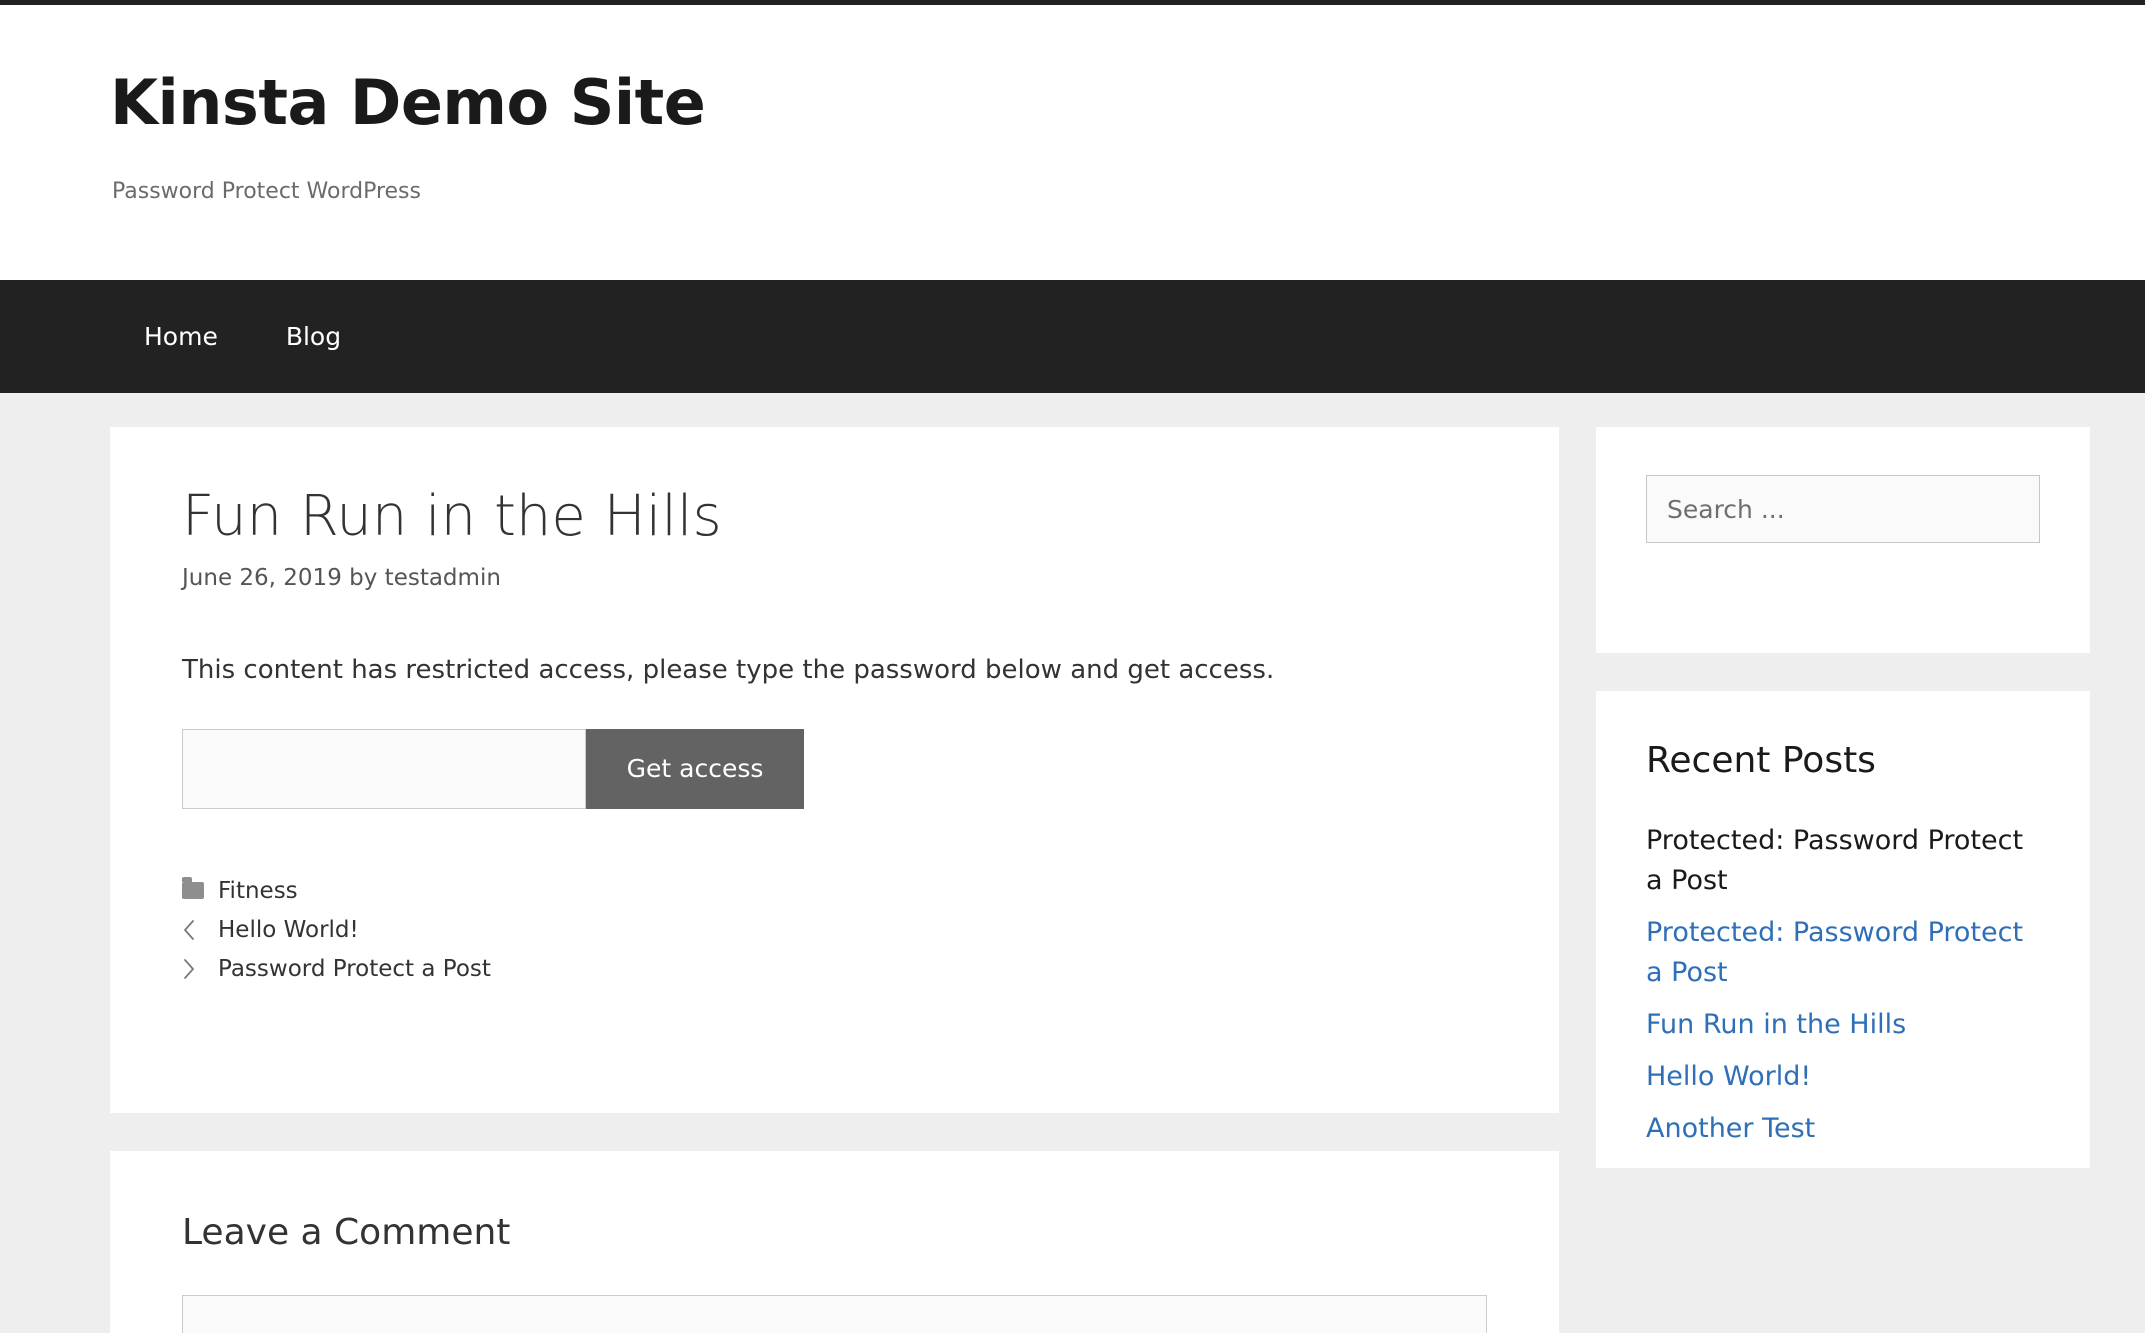 This screenshot has height=1333, width=2145. What do you see at coordinates (835, 578) in the screenshot?
I see `entry-meta: June 26, 2019 by testadmin` at bounding box center [835, 578].